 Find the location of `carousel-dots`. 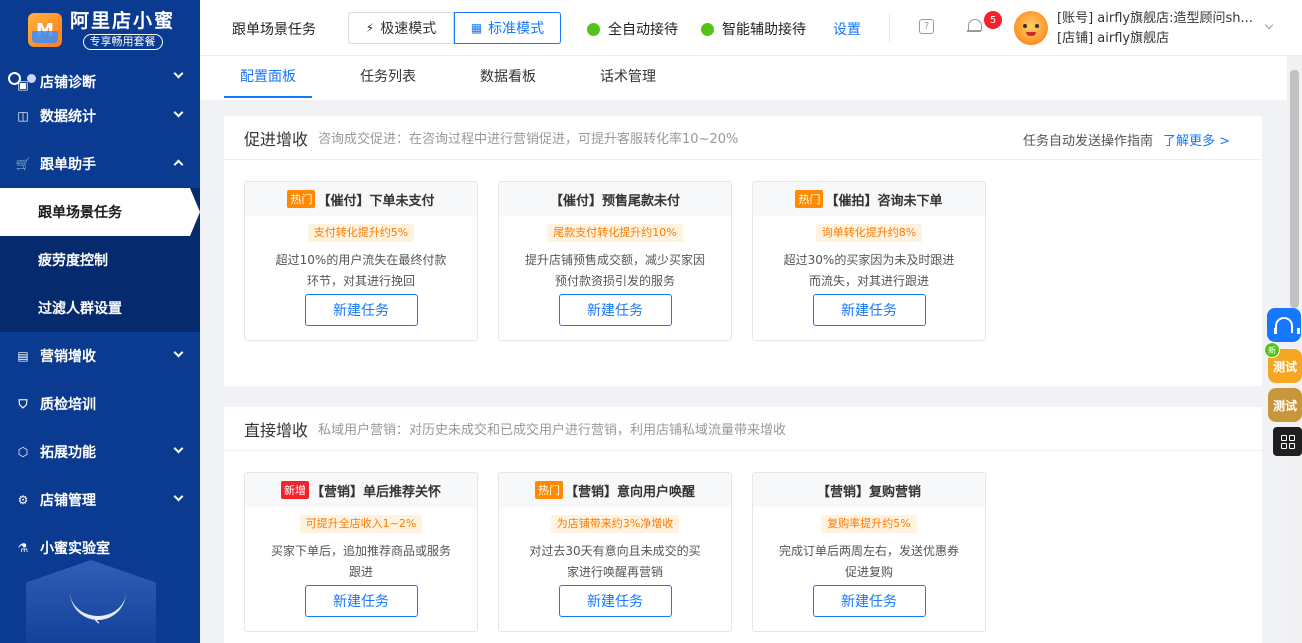

carousel-dots is located at coordinates (22, 78).